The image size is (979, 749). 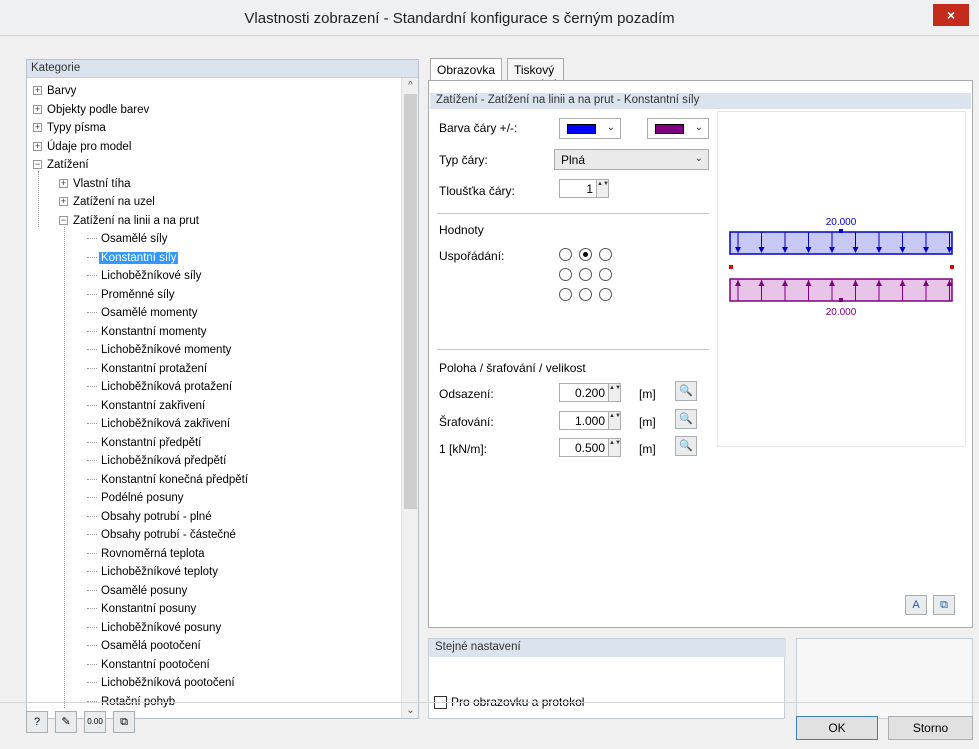 What do you see at coordinates (466, 69) in the screenshot?
I see `tab-screen: Obrazovka` at bounding box center [466, 69].